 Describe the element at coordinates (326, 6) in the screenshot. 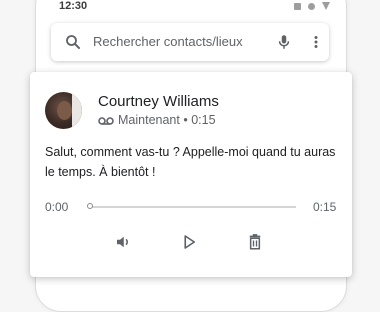

I see `wifi-icon` at that location.